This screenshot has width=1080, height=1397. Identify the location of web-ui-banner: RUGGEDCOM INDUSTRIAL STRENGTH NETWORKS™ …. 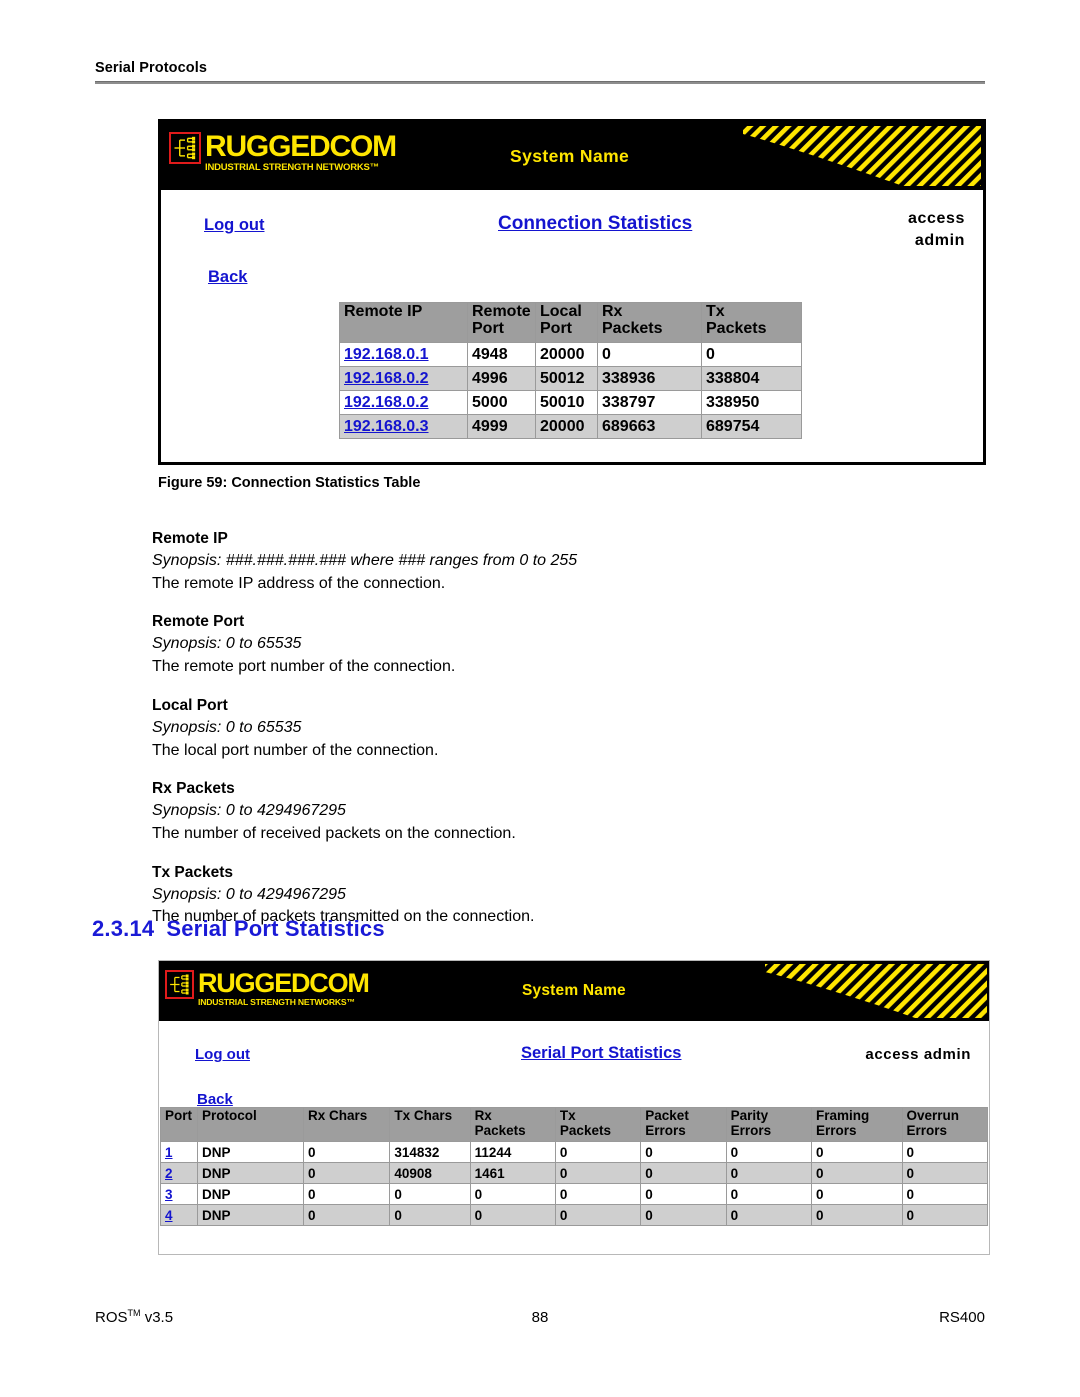
(574, 991).